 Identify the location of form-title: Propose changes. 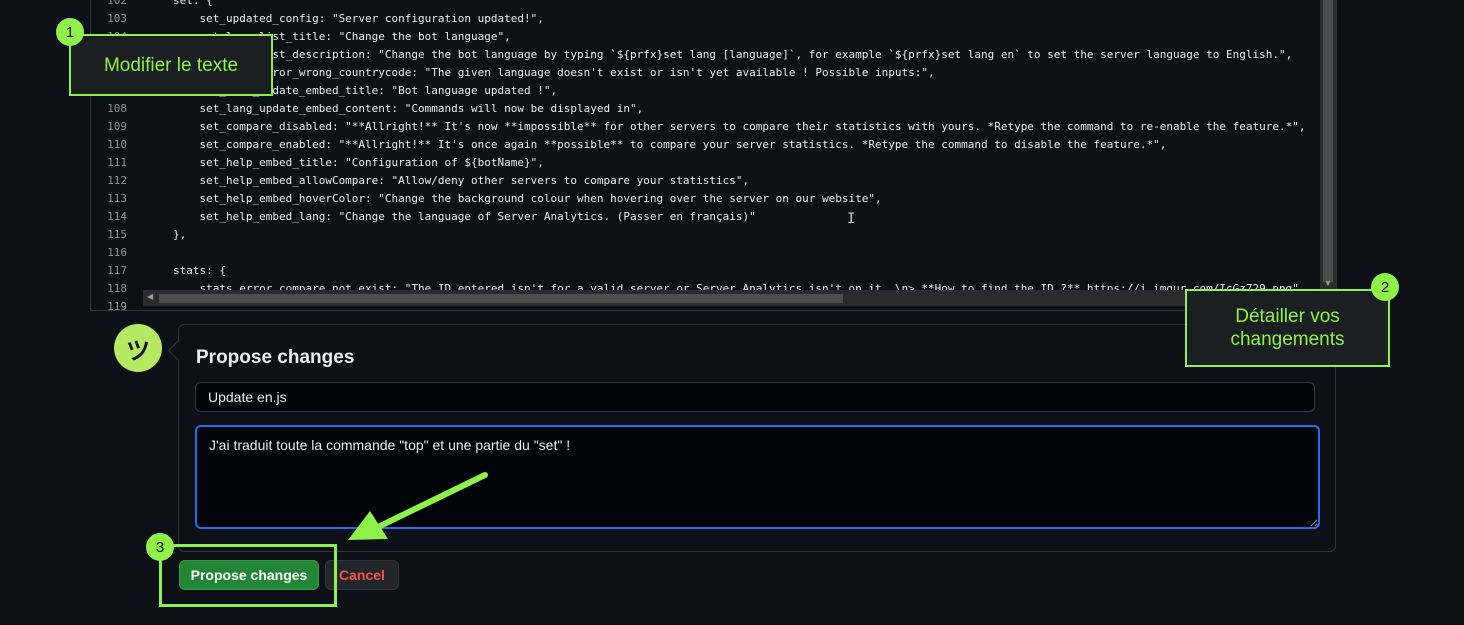
(275, 357).